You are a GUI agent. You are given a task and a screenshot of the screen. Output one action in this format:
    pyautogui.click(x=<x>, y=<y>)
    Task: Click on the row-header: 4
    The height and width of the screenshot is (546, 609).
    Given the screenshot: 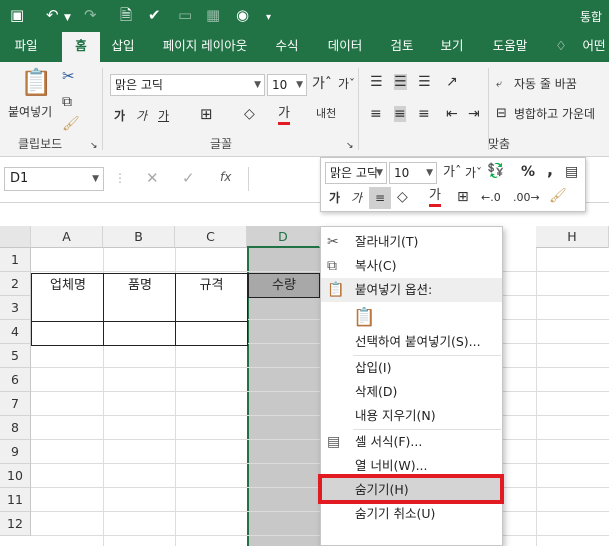 What is the action you would take?
    pyautogui.click(x=15, y=332)
    